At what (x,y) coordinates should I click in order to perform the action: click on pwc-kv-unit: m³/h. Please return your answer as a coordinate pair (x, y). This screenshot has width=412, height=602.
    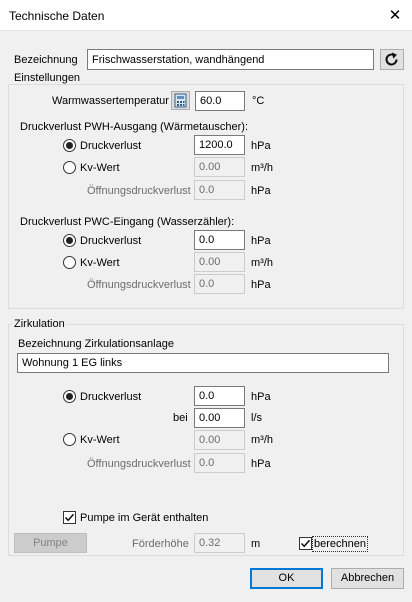
    Looking at the image, I should click on (262, 263).